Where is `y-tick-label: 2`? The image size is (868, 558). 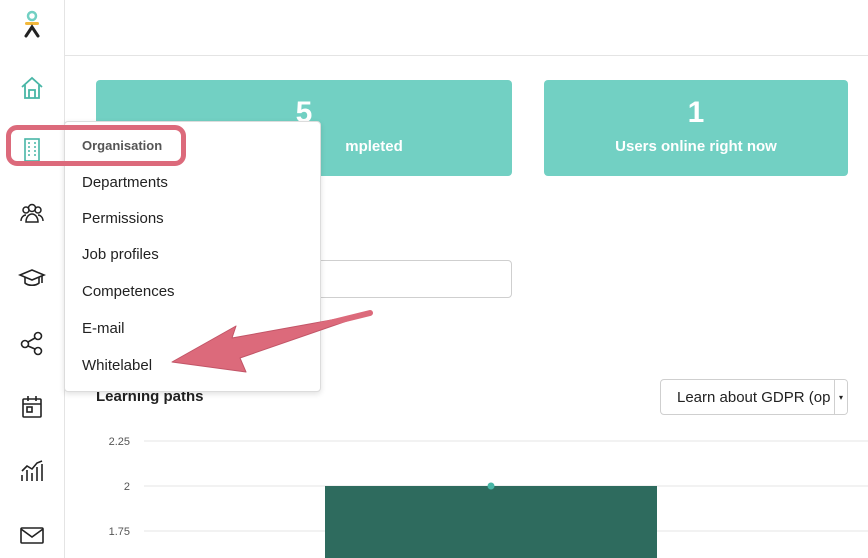
y-tick-label: 2 is located at coordinates (127, 487).